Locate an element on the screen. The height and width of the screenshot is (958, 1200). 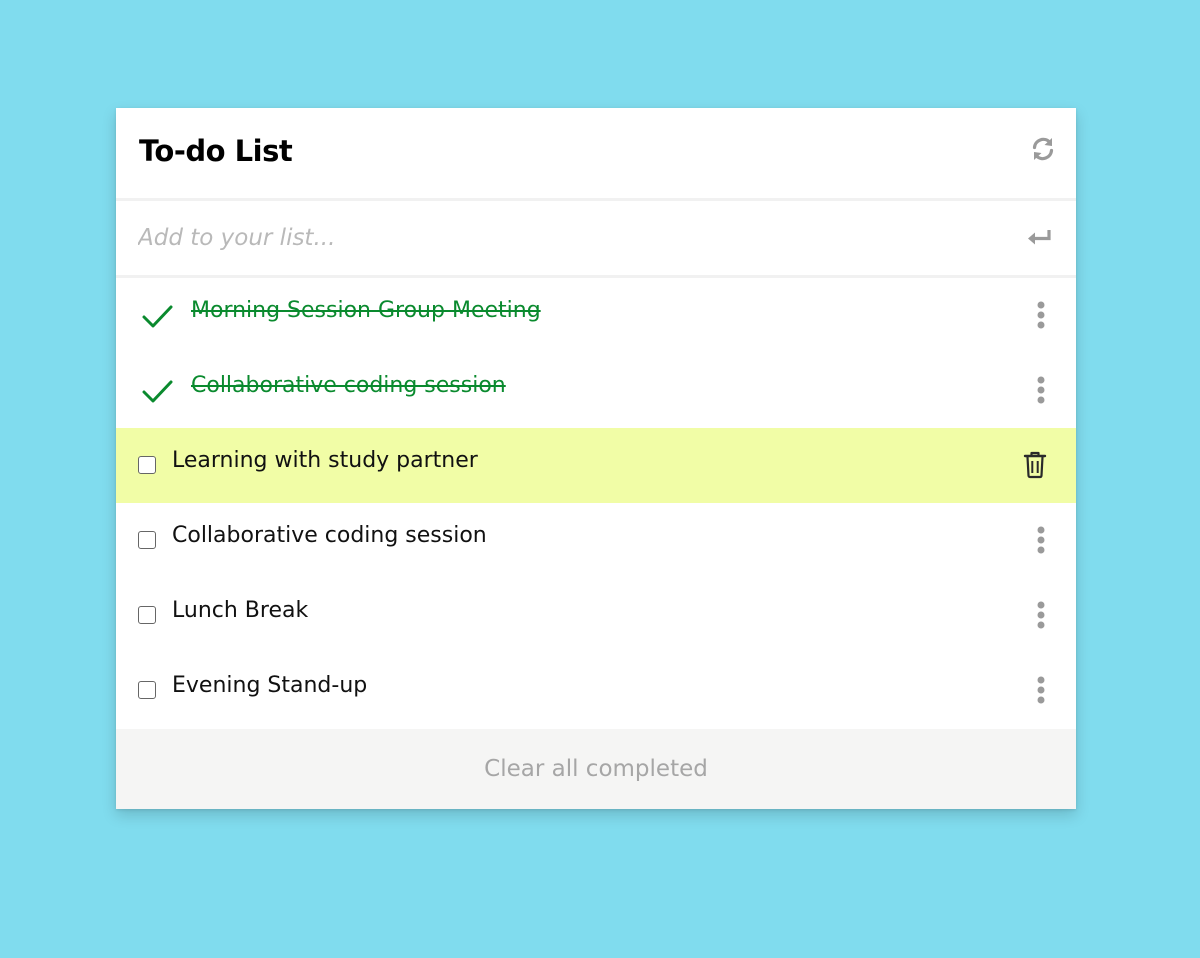
item-text: Collaborative coding session is located at coordinates (329, 535).